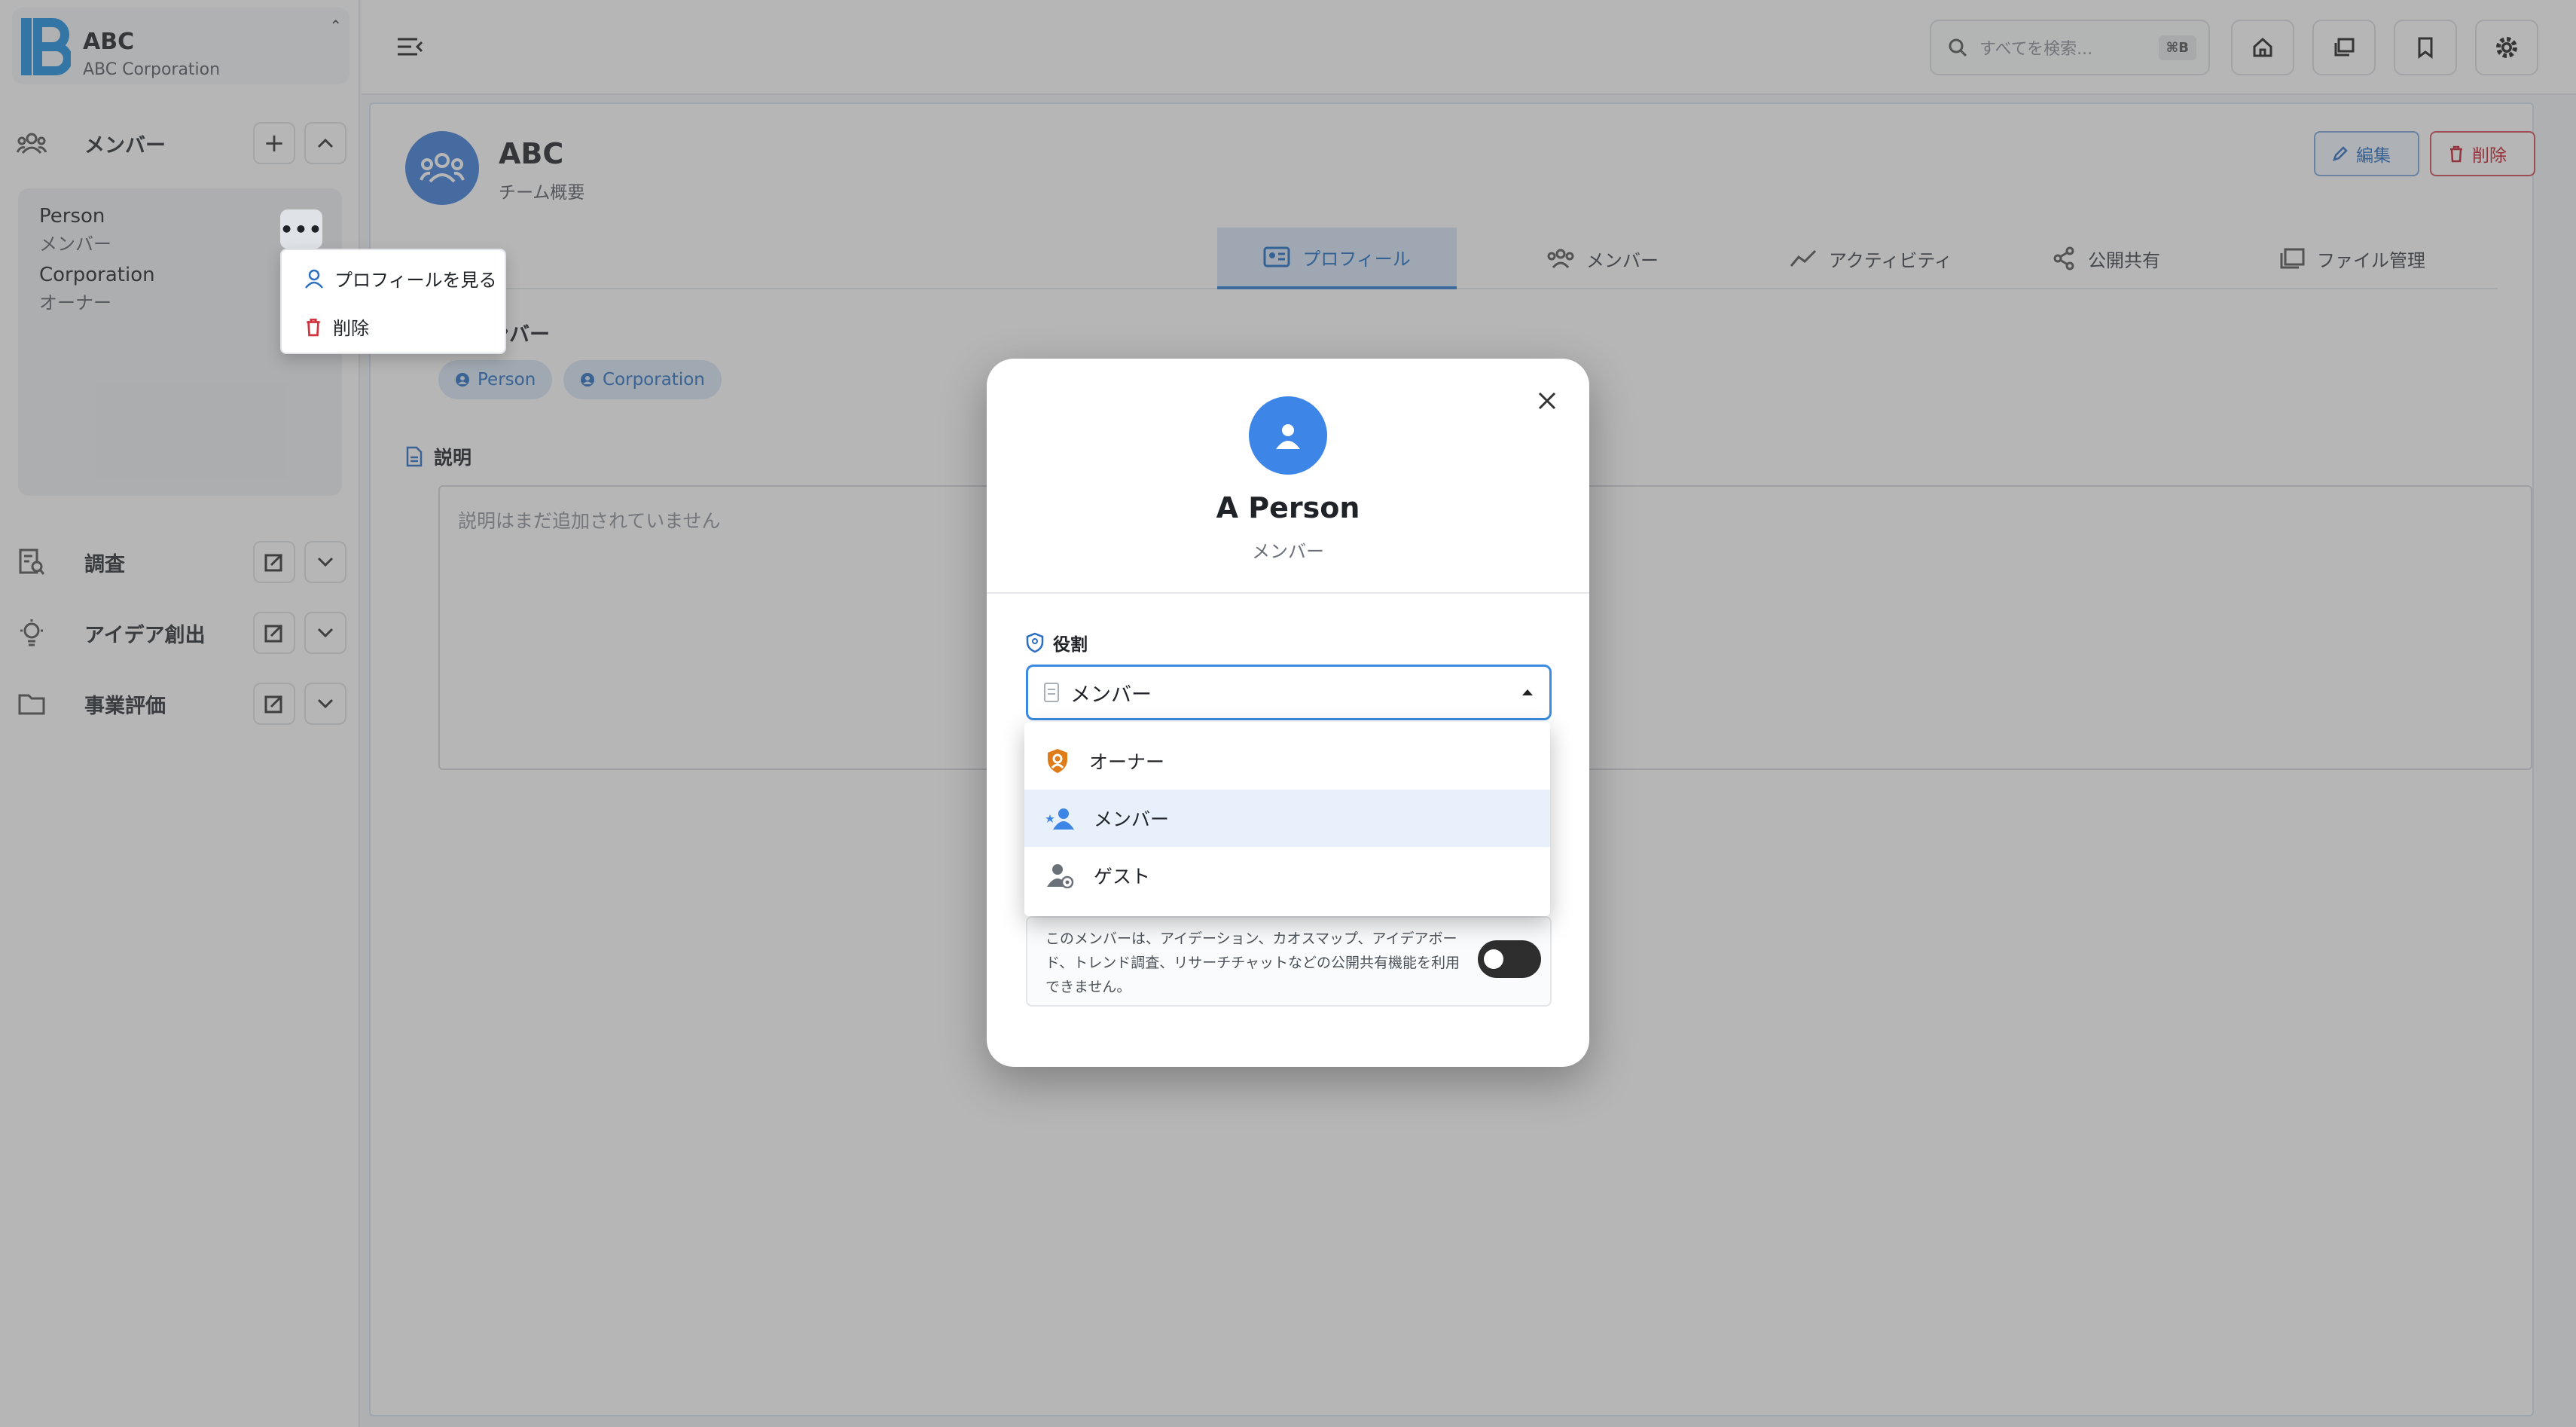  What do you see at coordinates (1132, 819) in the screenshot?
I see `role-option-label: メンバー` at bounding box center [1132, 819].